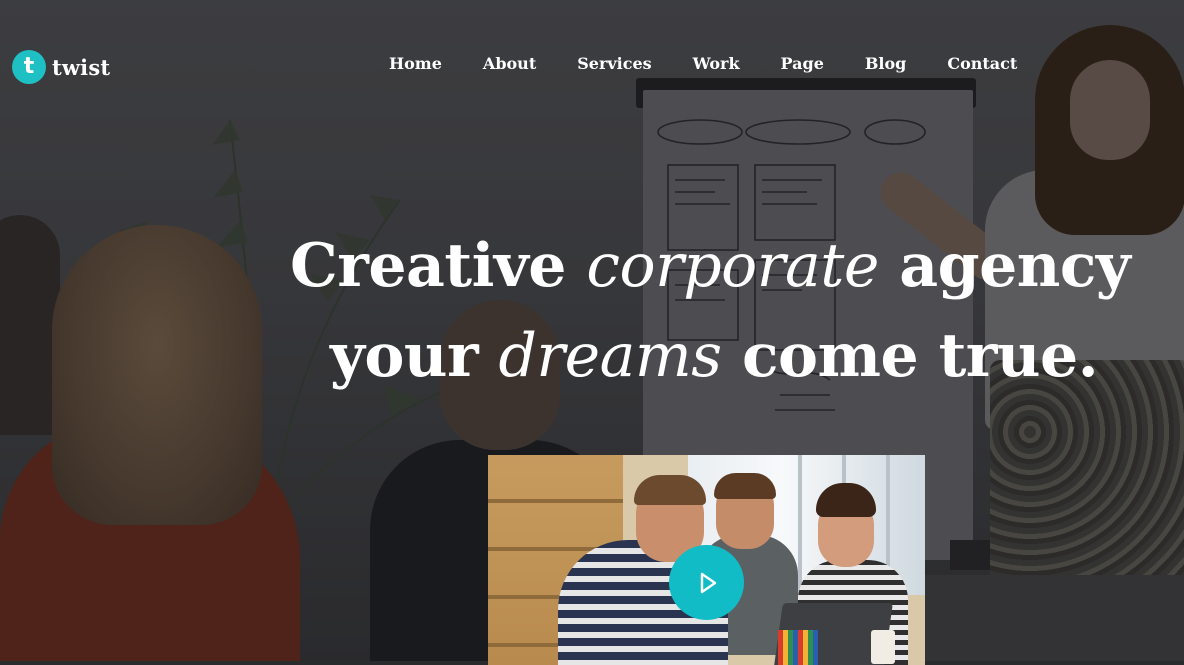 The image size is (1184, 665). I want to click on play-button, so click(706, 582).